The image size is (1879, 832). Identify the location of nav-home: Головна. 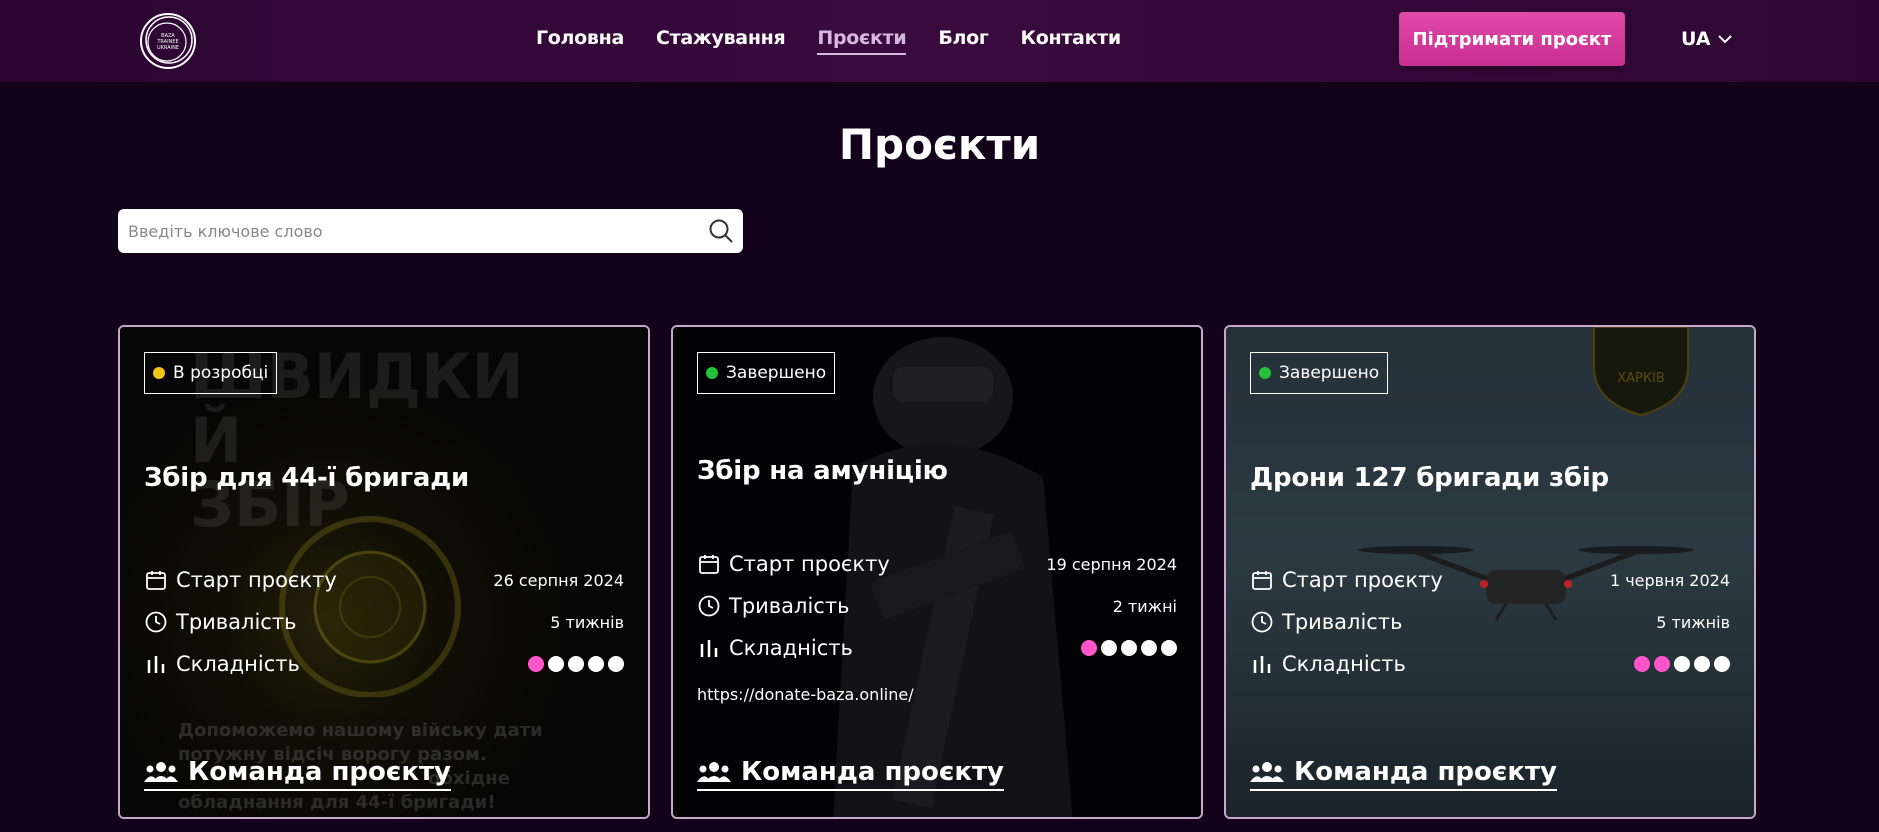
(580, 41).